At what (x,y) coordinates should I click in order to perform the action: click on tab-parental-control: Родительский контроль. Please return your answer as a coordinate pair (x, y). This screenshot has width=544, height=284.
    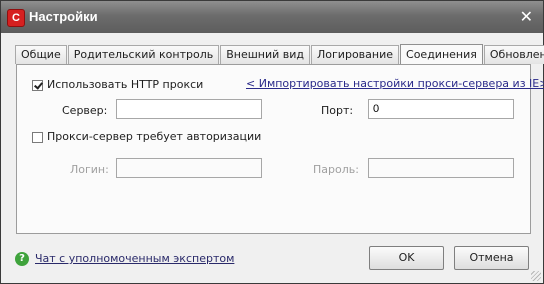
    Looking at the image, I should click on (143, 54).